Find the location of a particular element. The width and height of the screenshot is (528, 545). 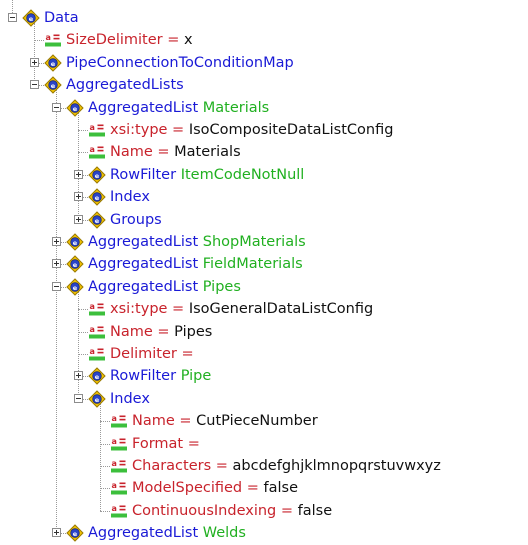

tree-node-label: SizeDelimiter = x is located at coordinates (129, 40).